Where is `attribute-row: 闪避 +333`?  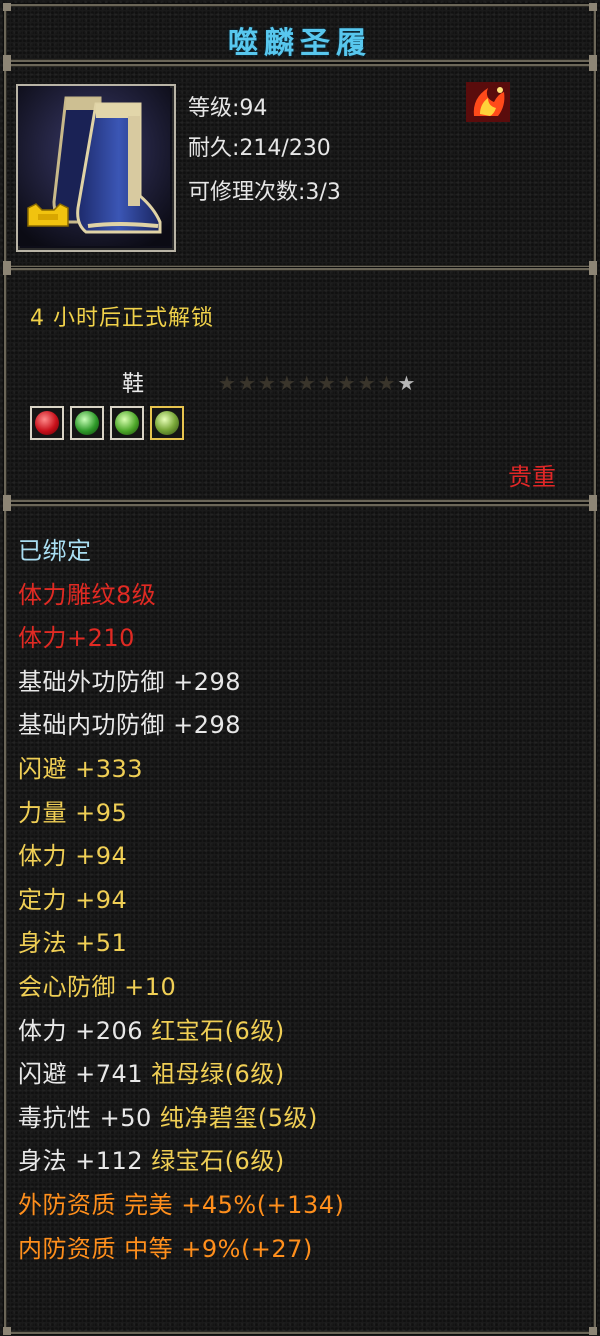
attribute-row: 闪避 +333 is located at coordinates (181, 776).